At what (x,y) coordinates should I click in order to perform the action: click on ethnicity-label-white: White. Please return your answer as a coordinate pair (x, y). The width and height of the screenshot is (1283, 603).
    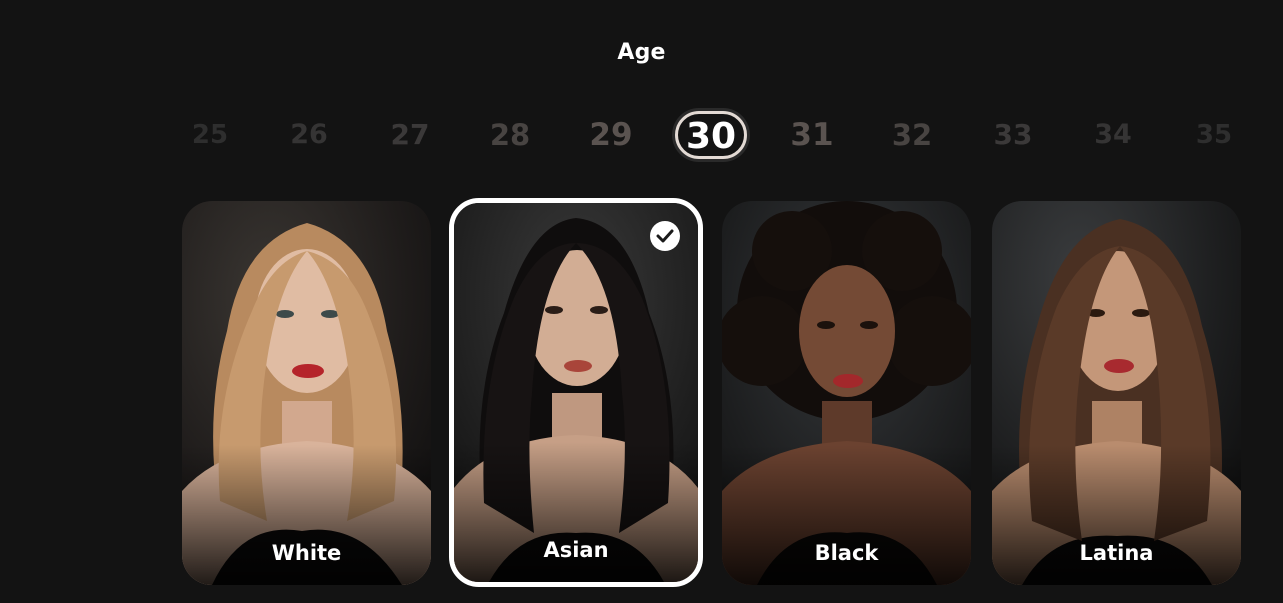
    Looking at the image, I should click on (306, 553).